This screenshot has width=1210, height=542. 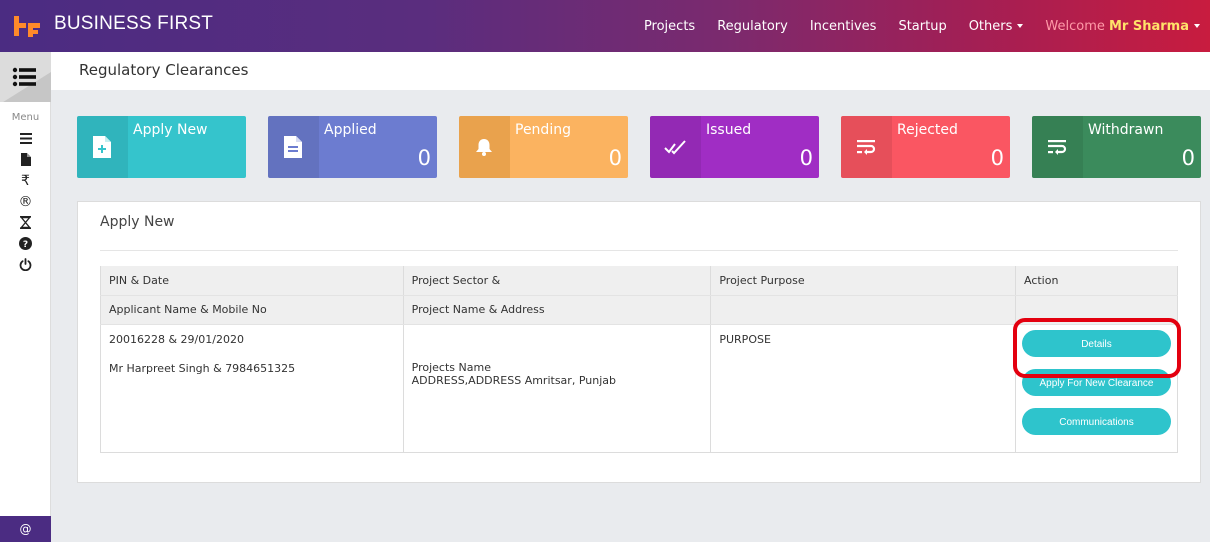 I want to click on card-label: Withdrawn, so click(x=1126, y=130).